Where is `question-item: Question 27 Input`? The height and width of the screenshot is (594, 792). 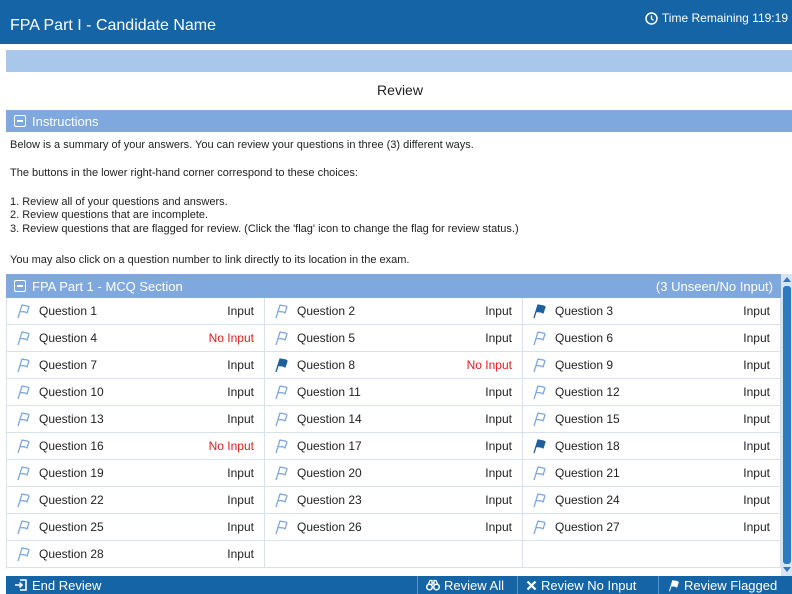
question-item: Question 27 Input is located at coordinates (652, 527).